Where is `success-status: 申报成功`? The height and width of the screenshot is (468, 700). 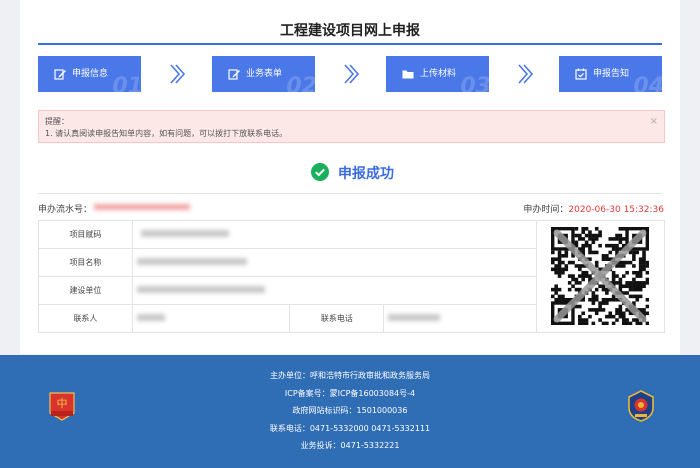
success-status: 申报成功 is located at coordinates (366, 174).